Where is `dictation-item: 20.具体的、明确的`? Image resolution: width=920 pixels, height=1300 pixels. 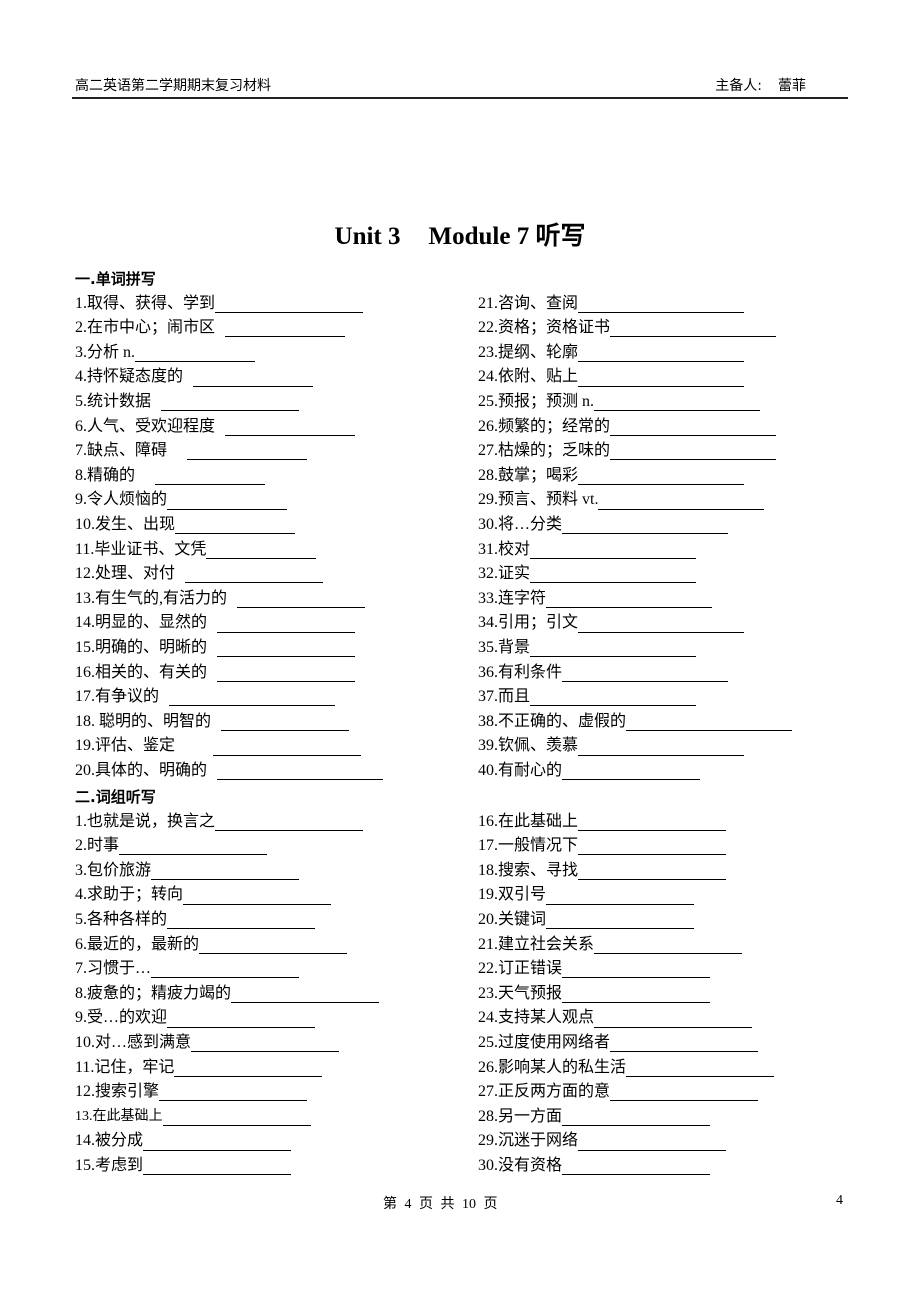
dictation-item: 20.具体的、明确的 is located at coordinates (229, 771).